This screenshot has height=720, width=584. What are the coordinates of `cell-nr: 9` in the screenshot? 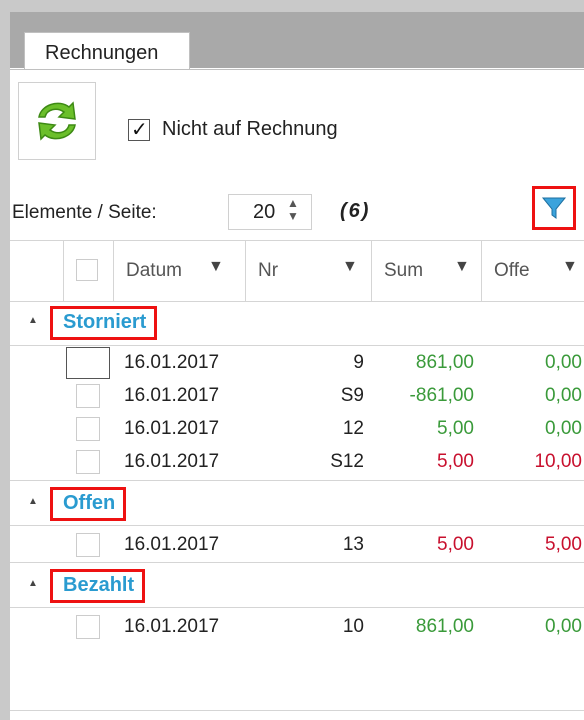 It's located at (358, 362).